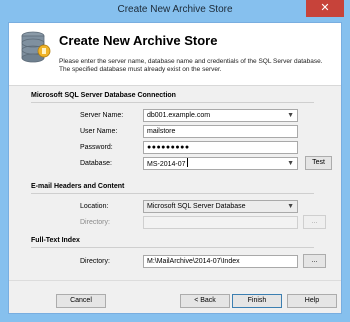 This screenshot has height=322, width=350. I want to click on cancel-button: Cancel, so click(81, 301).